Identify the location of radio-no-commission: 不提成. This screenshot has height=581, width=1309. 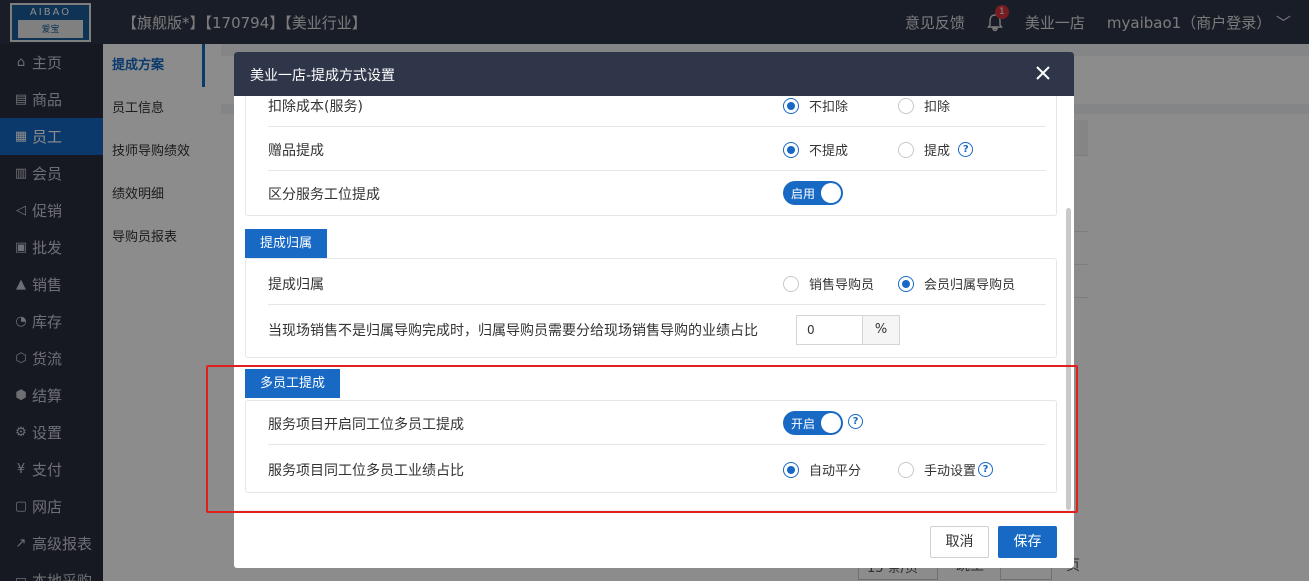
(815, 149).